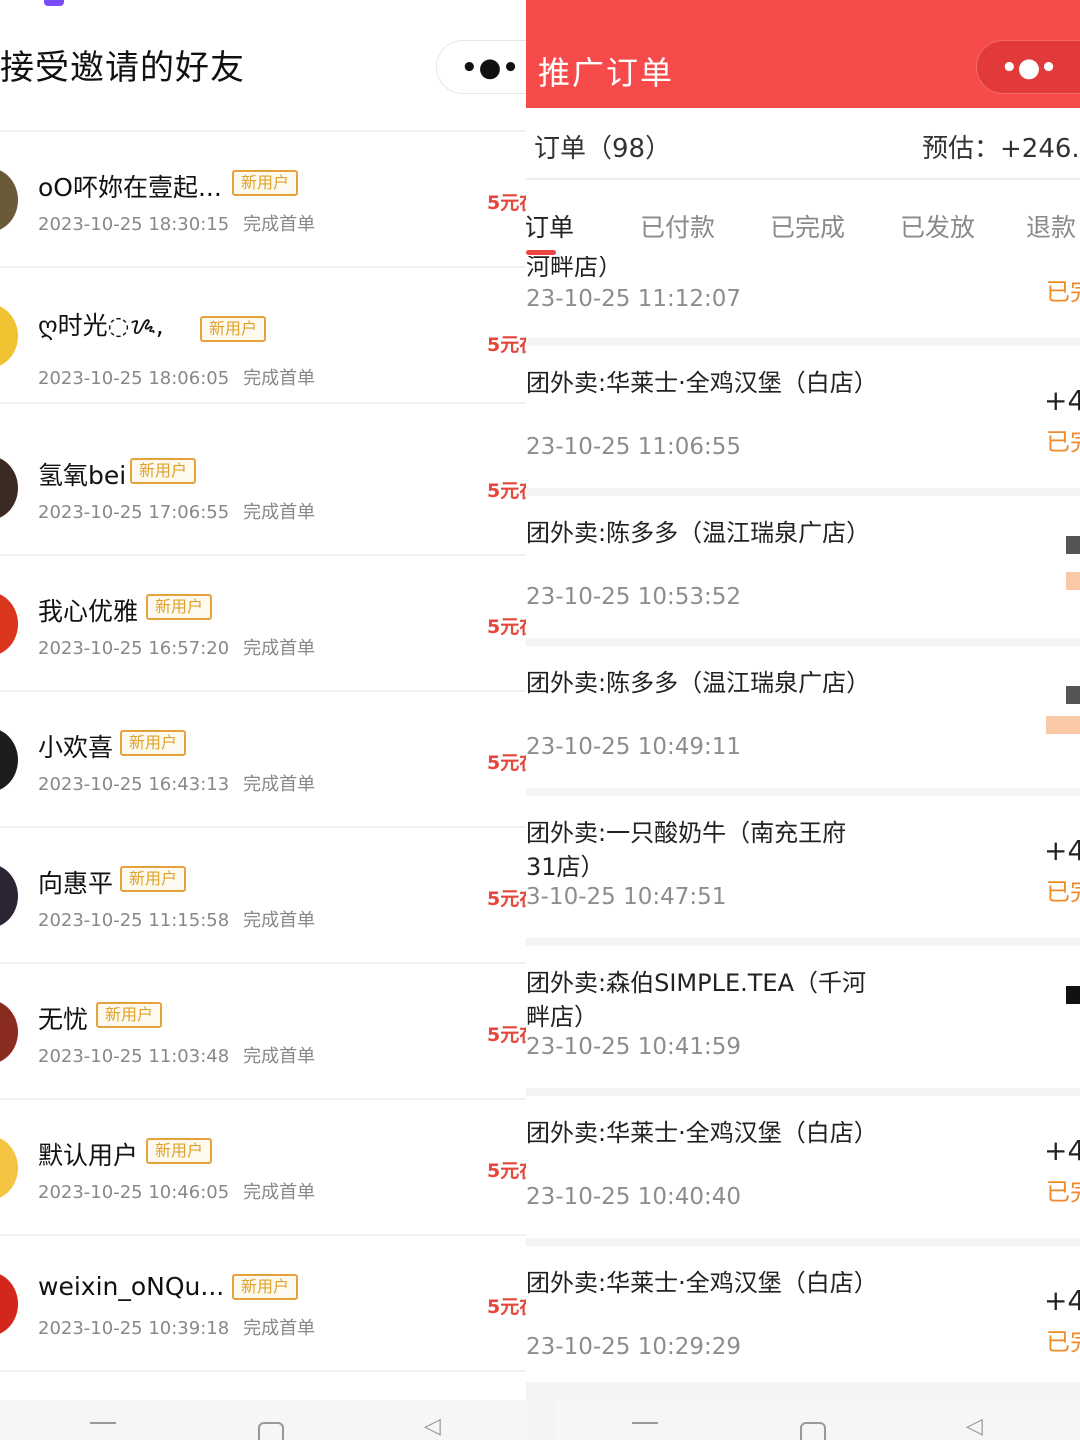 This screenshot has height=1440, width=1080. What do you see at coordinates (550, 226) in the screenshot?
I see `tab-orders: 订单` at bounding box center [550, 226].